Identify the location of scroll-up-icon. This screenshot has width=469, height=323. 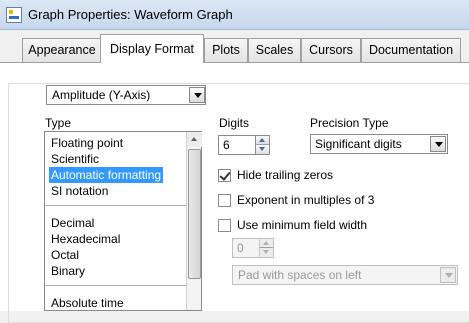
(194, 139).